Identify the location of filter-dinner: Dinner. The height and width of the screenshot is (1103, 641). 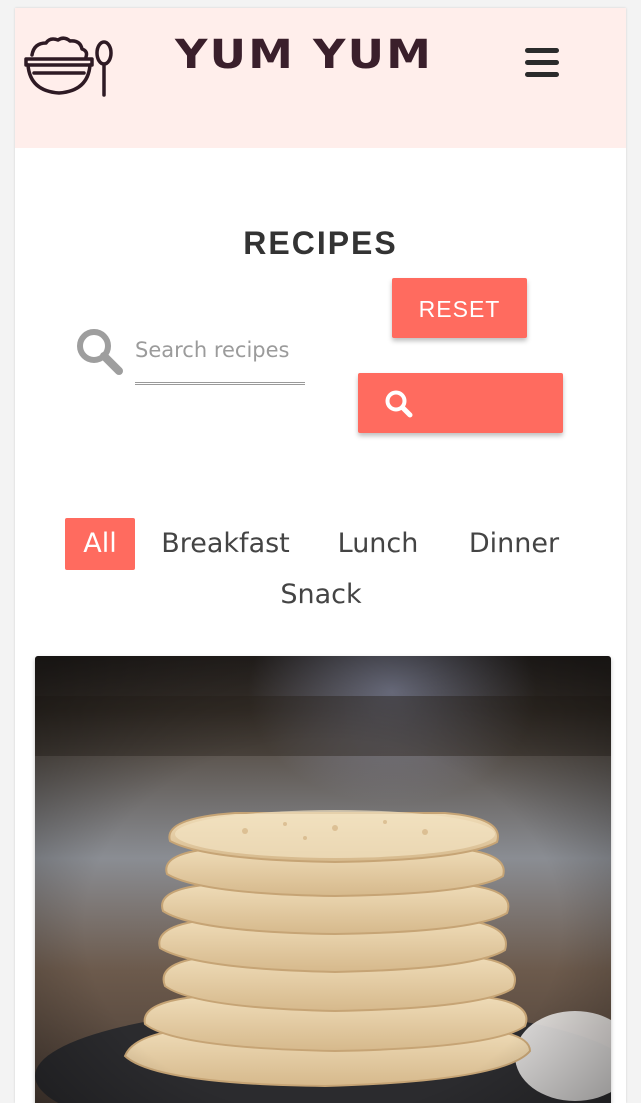
(514, 544).